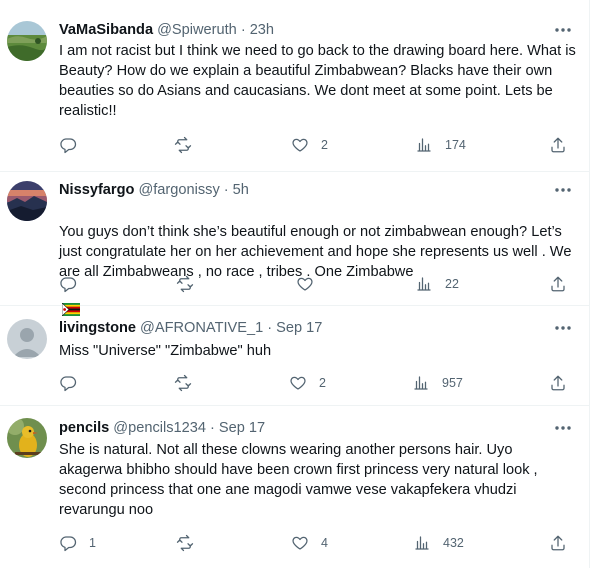  What do you see at coordinates (96, 190) in the screenshot?
I see `display-name: Nissyfargo` at bounding box center [96, 190].